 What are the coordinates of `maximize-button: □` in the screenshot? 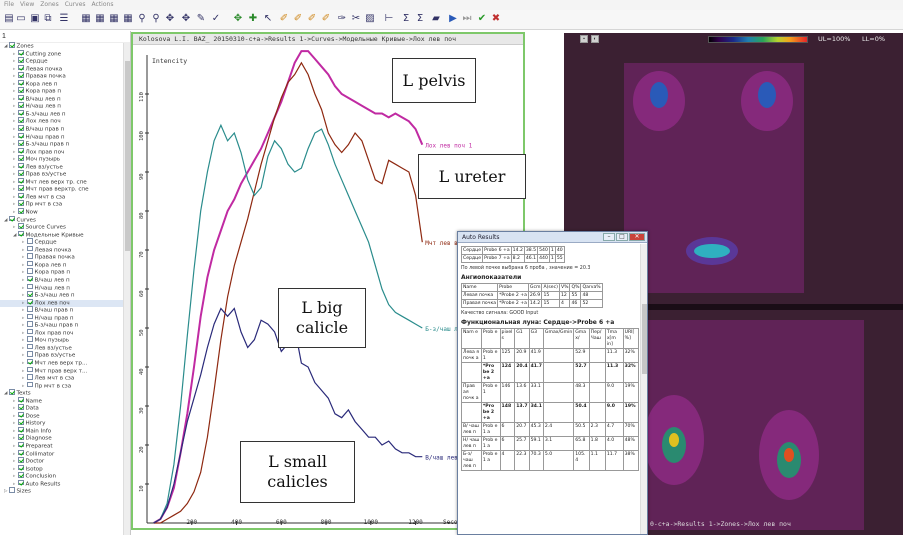 It's located at (622, 237).